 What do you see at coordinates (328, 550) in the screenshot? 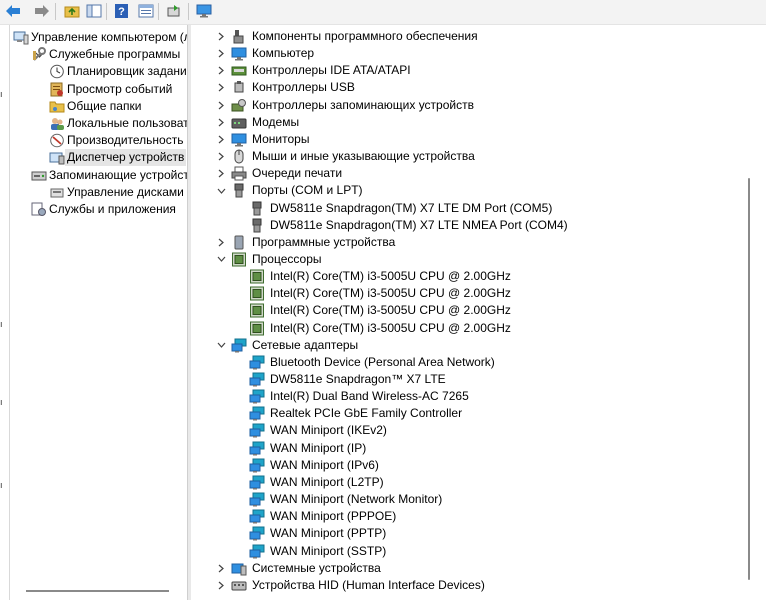
I see `device-tree-item-label: WAN Miniport (SSTP)` at bounding box center [328, 550].